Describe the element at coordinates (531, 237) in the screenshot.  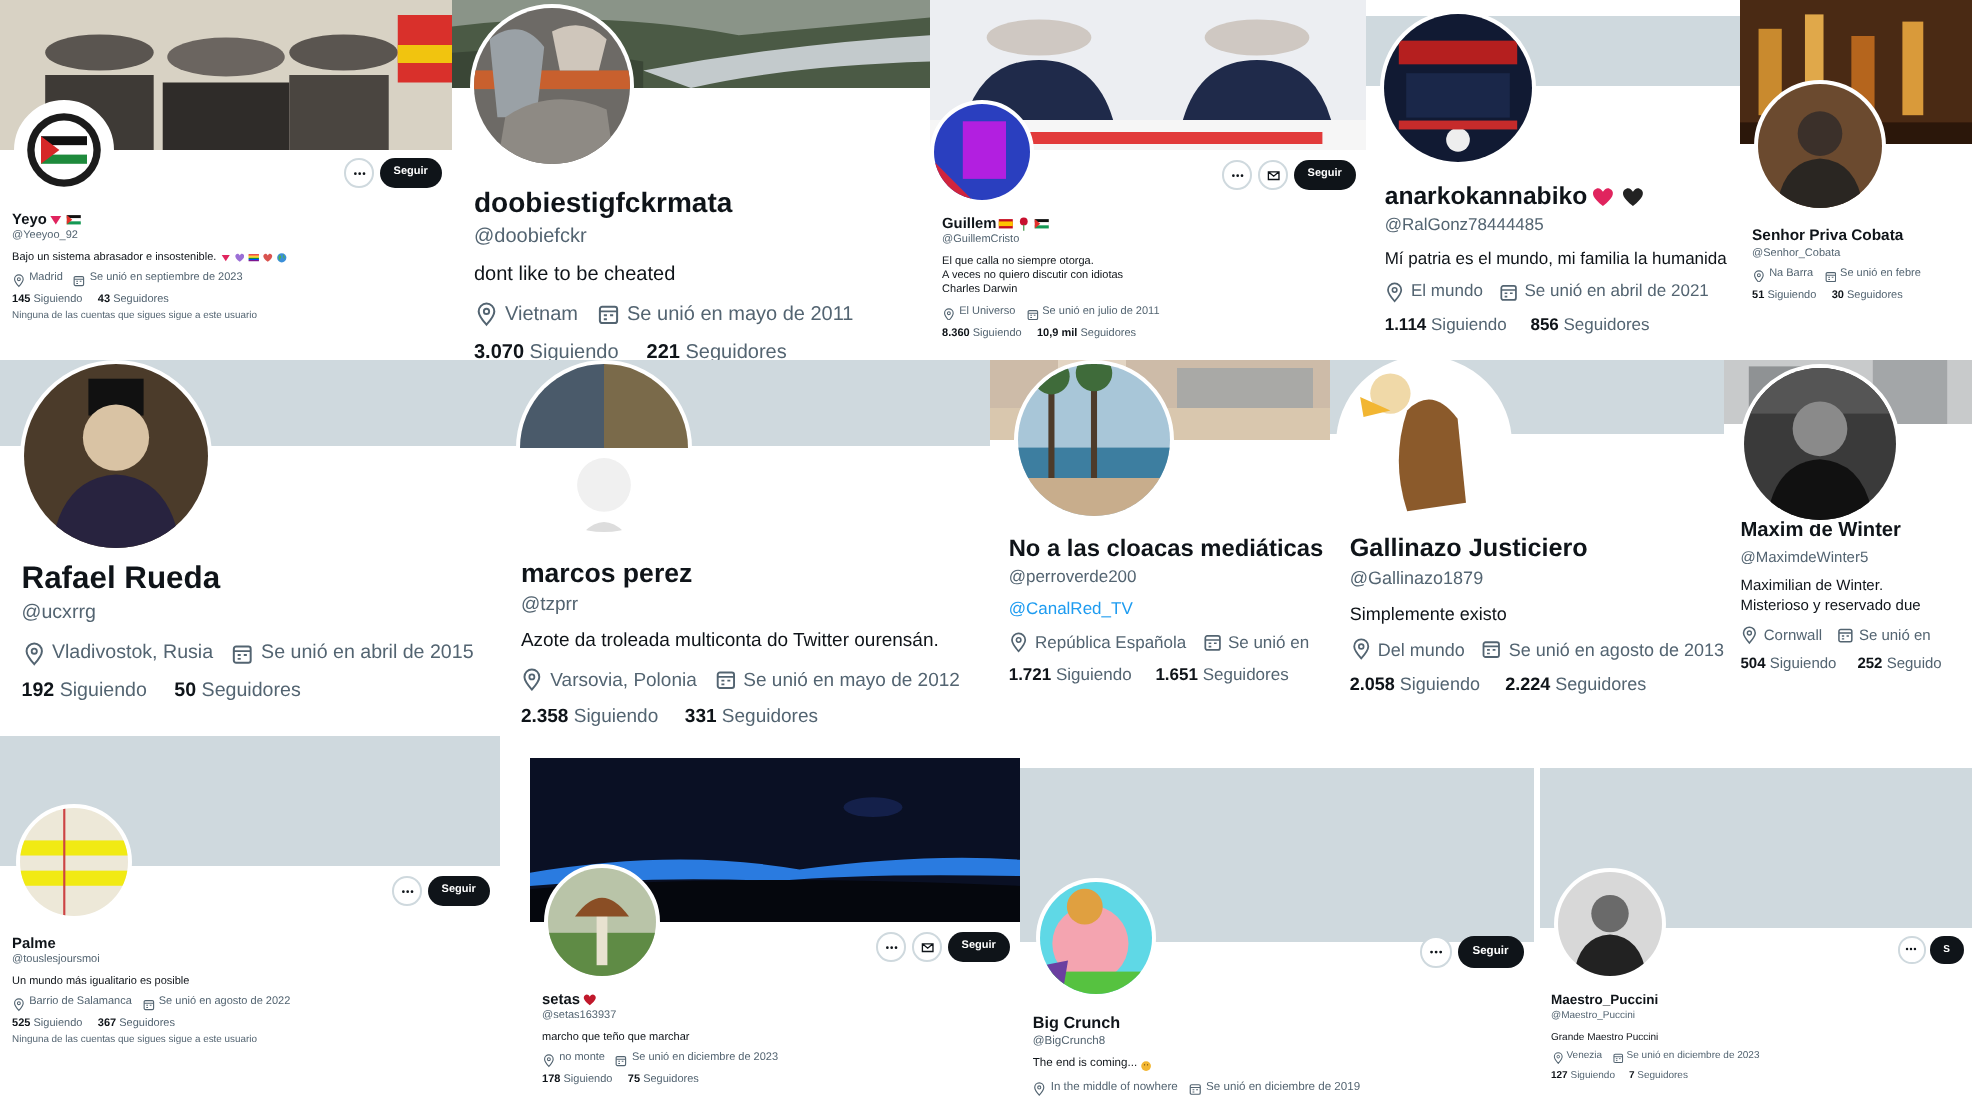
I see `profile-handle: @doobiefckr` at that location.